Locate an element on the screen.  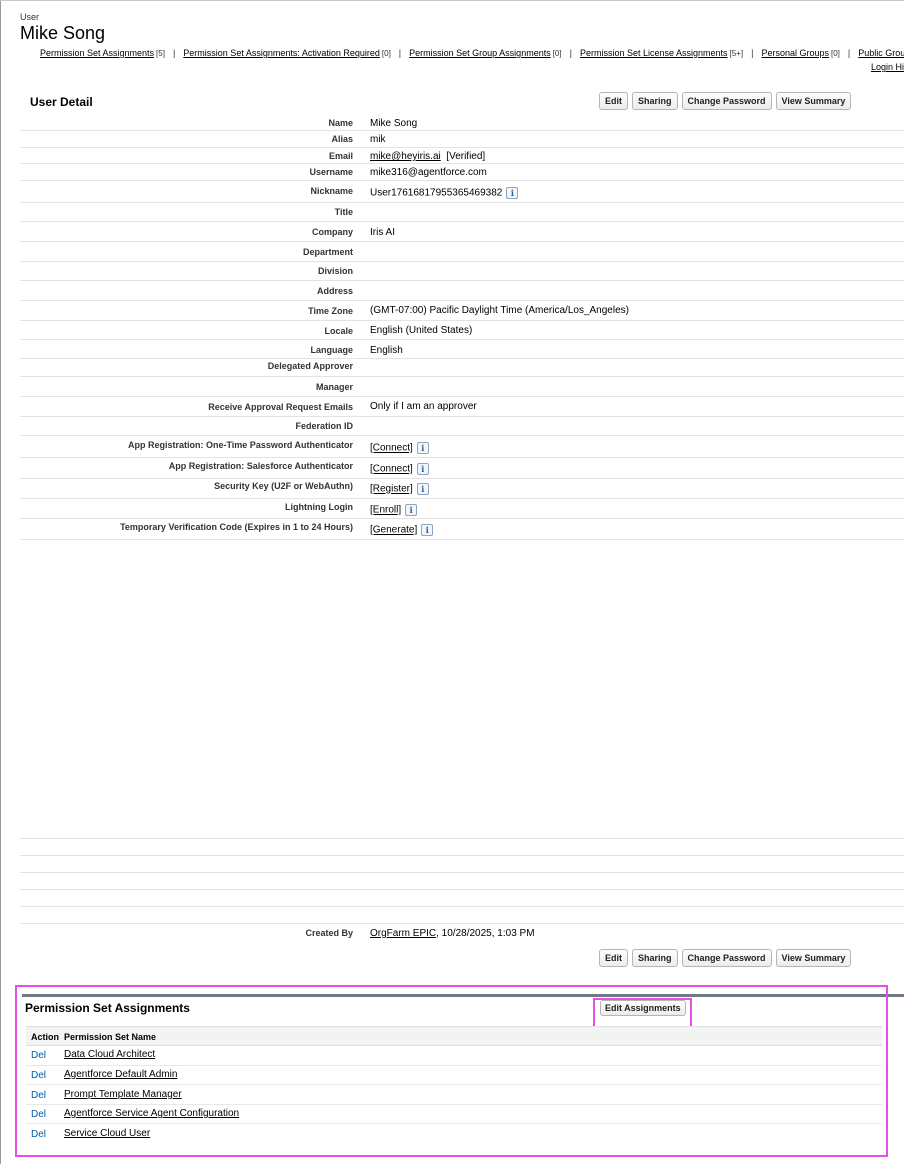
link-personal-groups: Personal Groups is located at coordinates (795, 53).